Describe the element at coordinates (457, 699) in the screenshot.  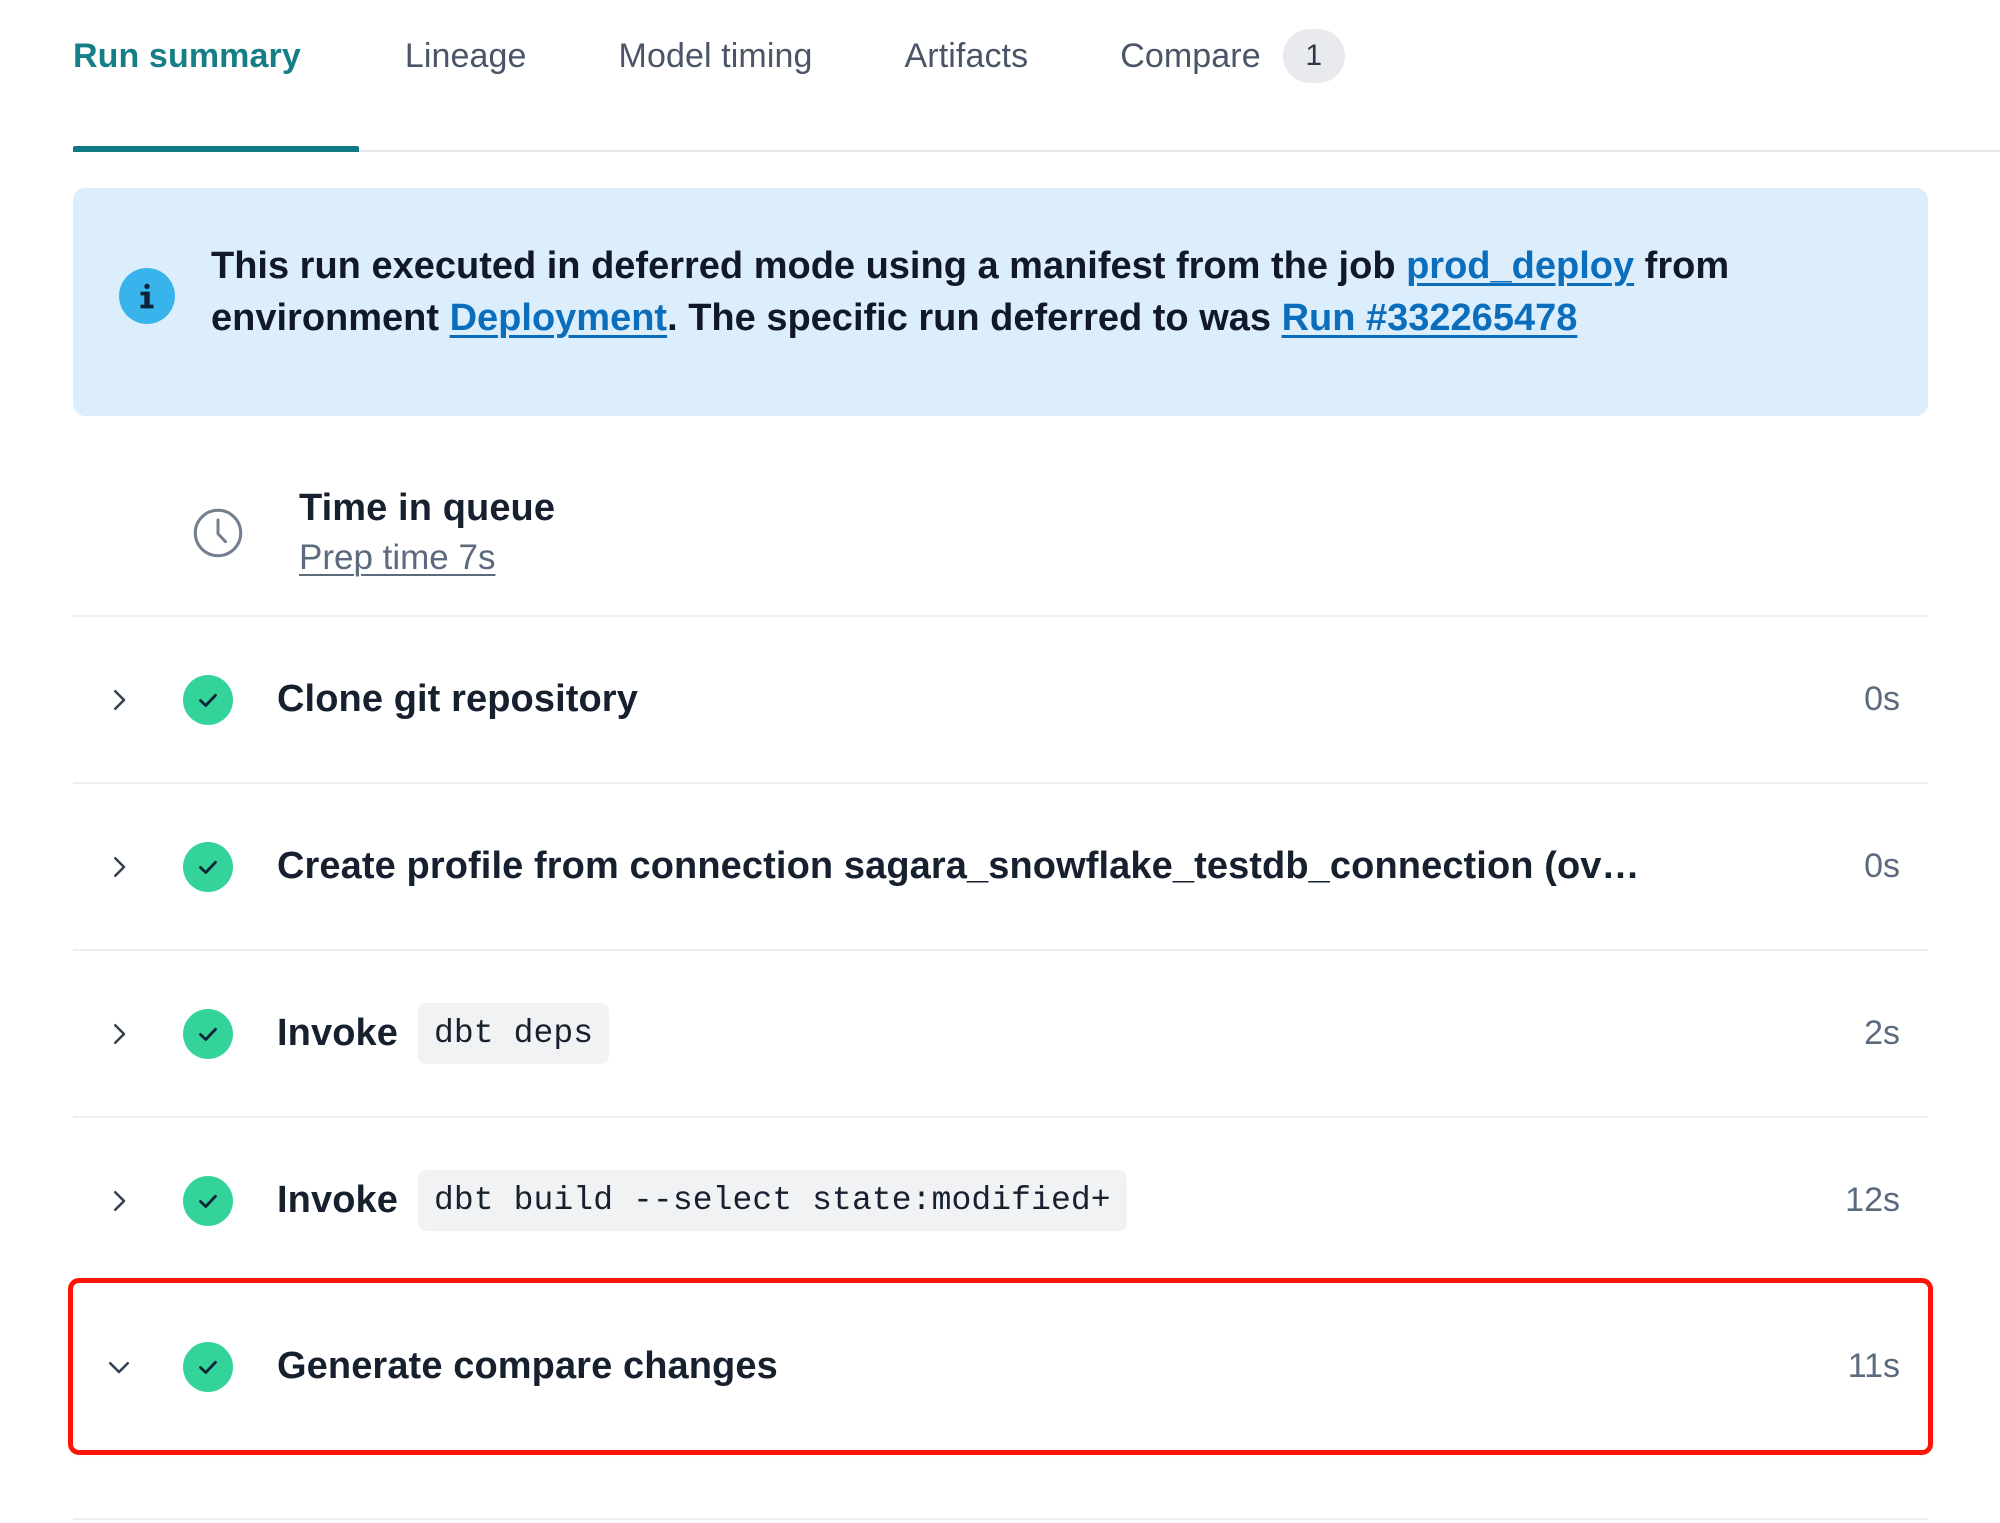
I see `step-label-text: Clone git repository` at that location.